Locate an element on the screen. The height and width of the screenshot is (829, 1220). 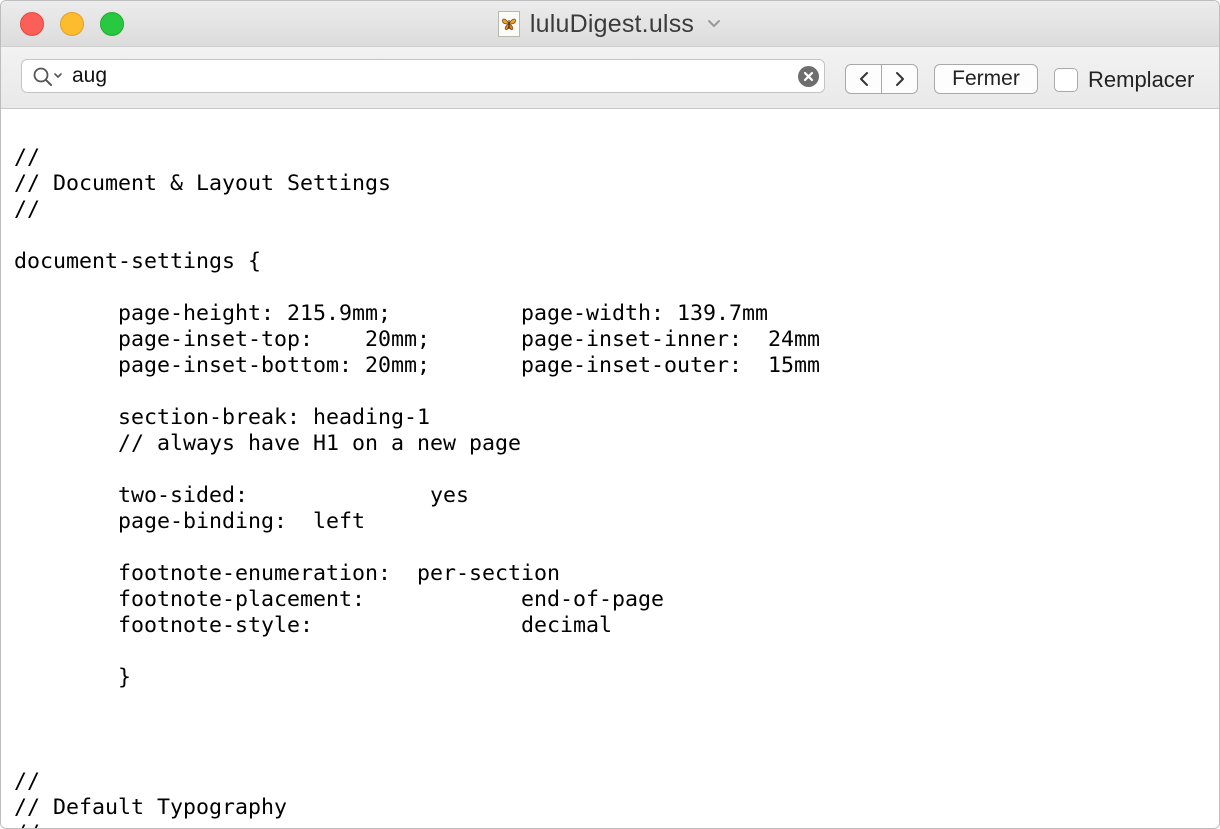
replace-checkbox is located at coordinates (1066, 80).